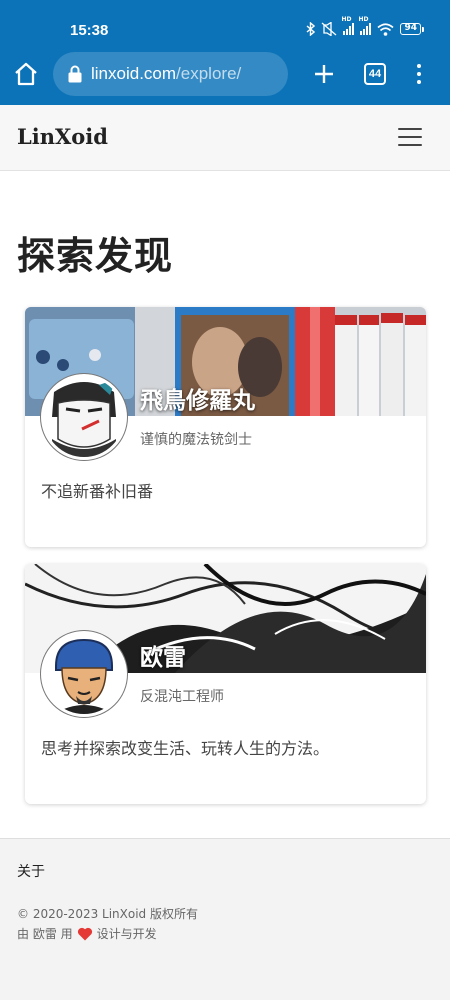 The image size is (450, 1000). I want to click on user-bio: 思考并探索改变生活、玩转人生的方法。, so click(185, 748).